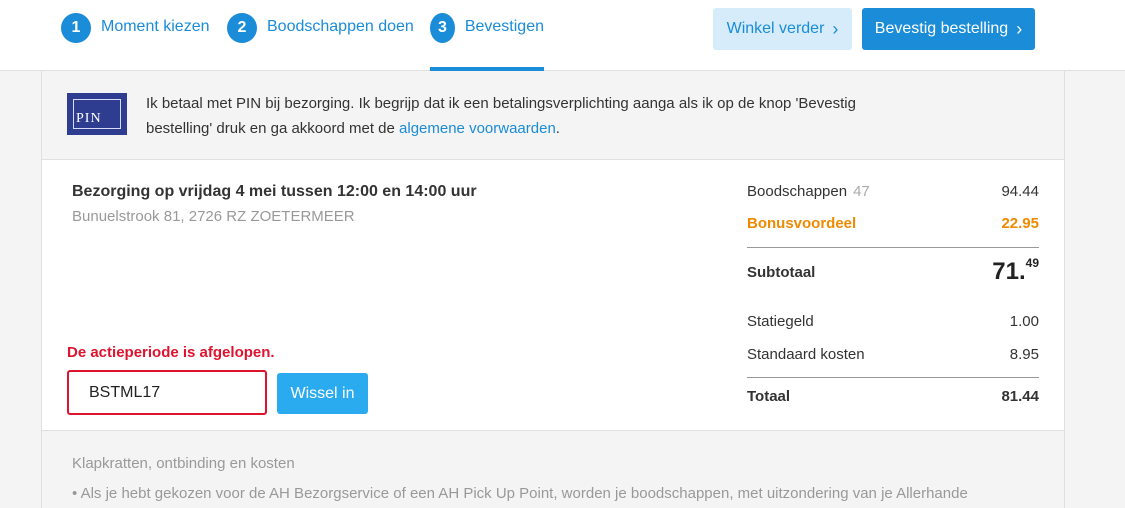  Describe the element at coordinates (781, 272) in the screenshot. I see `subtotal-label: Subtotaal` at that location.